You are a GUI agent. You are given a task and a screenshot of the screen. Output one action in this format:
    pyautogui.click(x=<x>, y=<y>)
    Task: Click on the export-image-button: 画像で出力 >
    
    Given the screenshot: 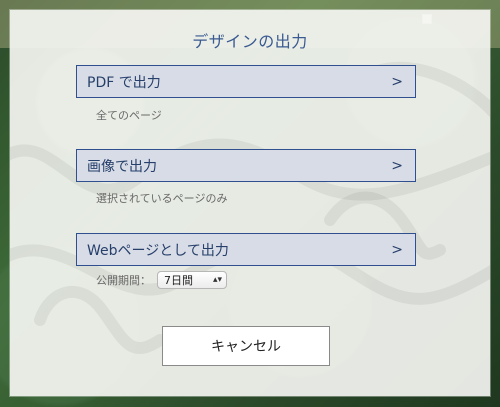 What is the action you would take?
    pyautogui.click(x=246, y=165)
    